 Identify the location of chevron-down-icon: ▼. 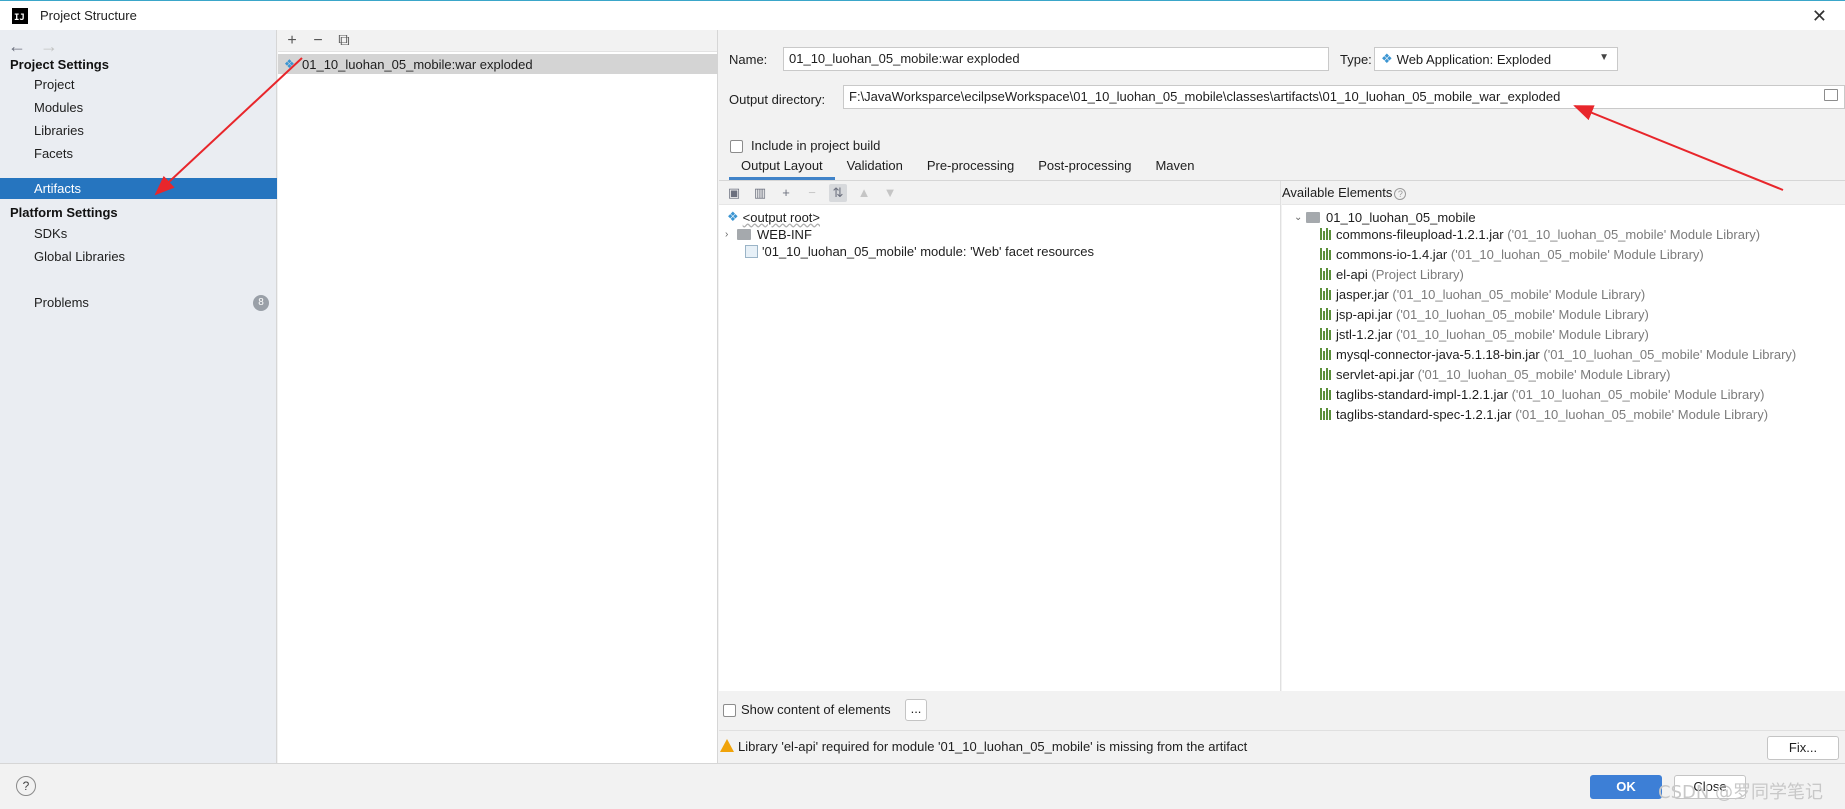
(1604, 57).